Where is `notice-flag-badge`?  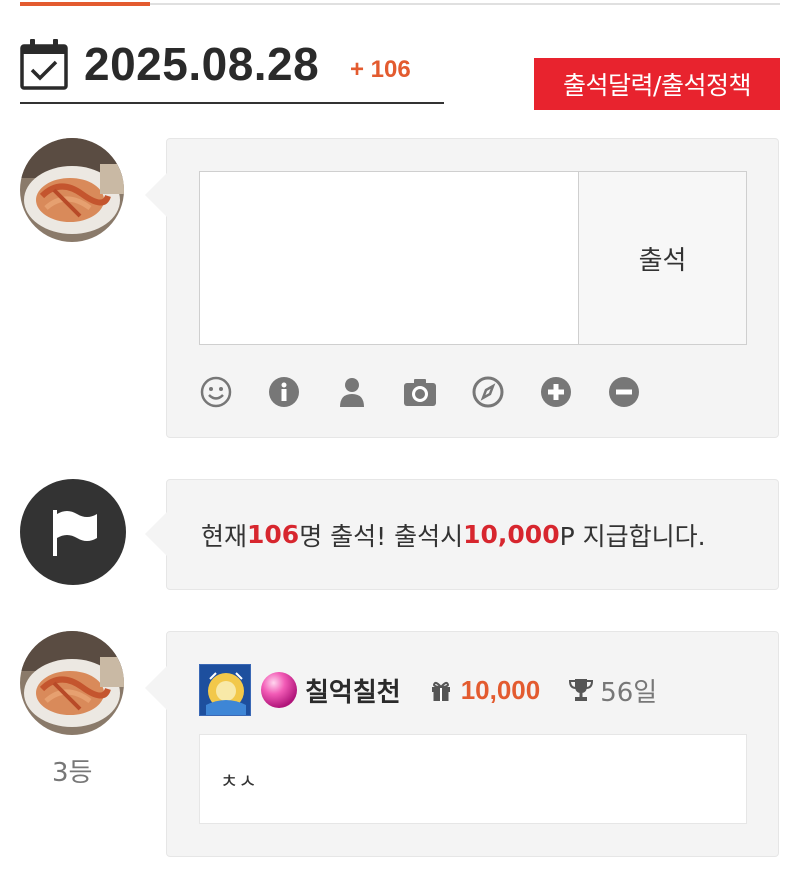 notice-flag-badge is located at coordinates (73, 532).